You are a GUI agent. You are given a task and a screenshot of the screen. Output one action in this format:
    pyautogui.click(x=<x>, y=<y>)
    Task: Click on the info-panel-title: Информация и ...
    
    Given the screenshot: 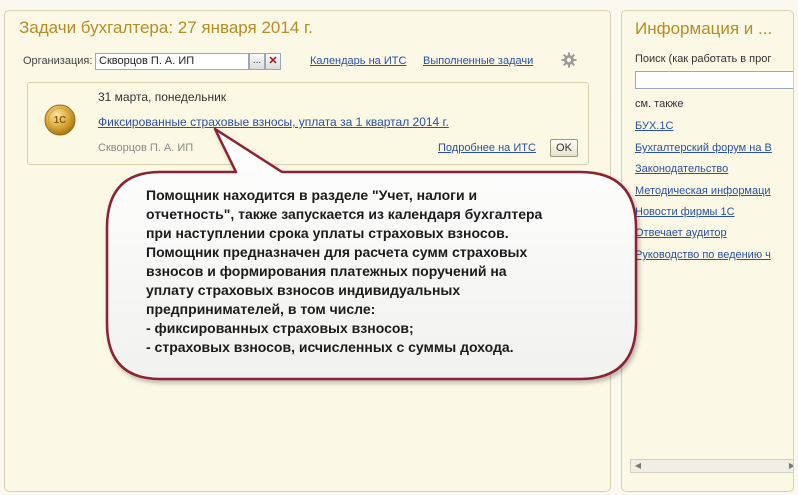 What is the action you would take?
    pyautogui.click(x=704, y=28)
    